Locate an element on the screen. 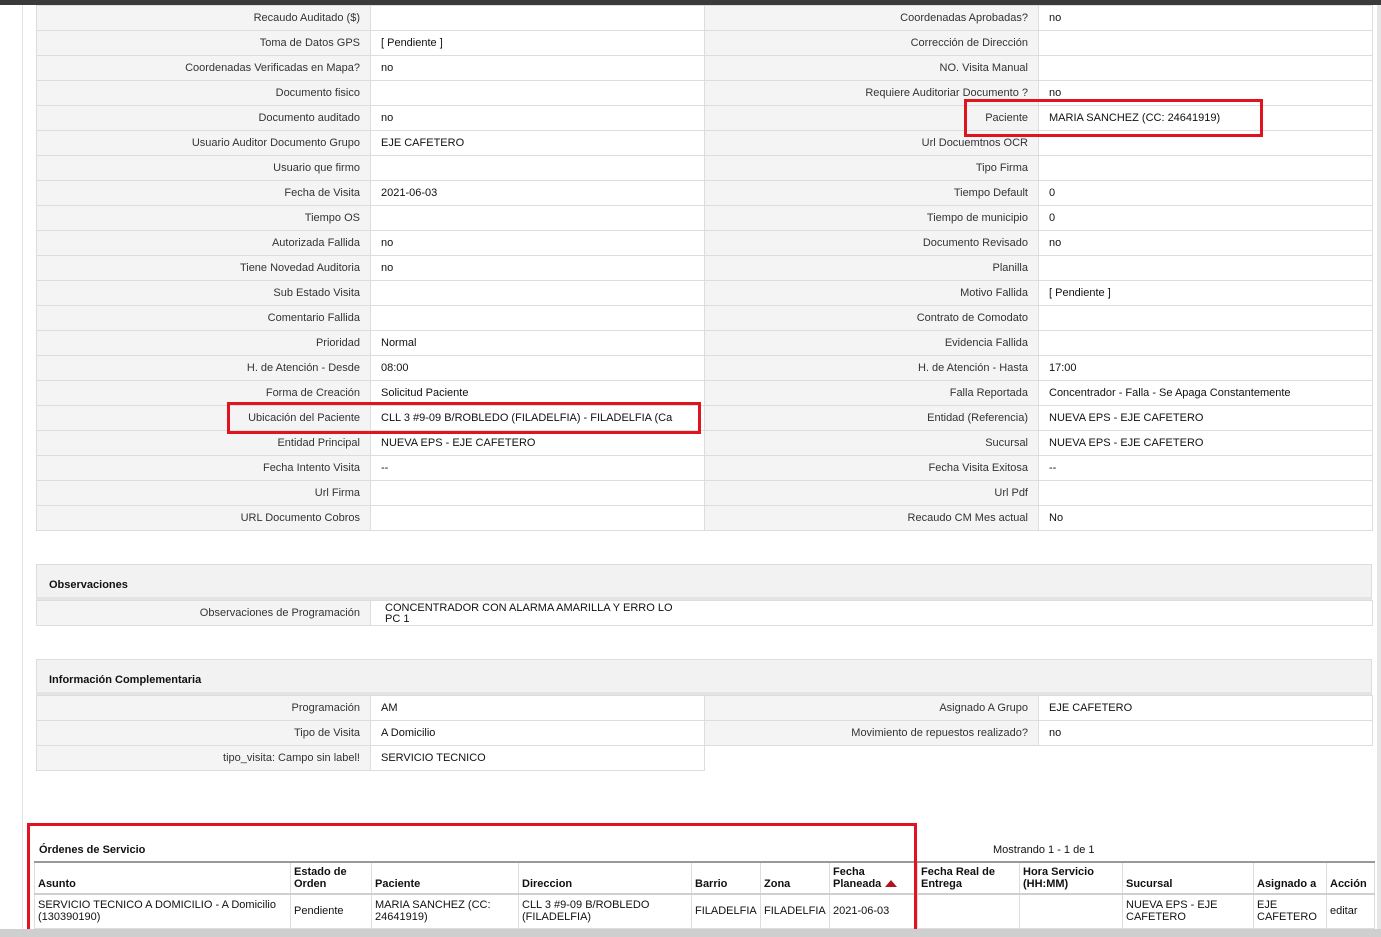 The height and width of the screenshot is (937, 1381). field-label: Entidad (Referencia) is located at coordinates (871, 418).